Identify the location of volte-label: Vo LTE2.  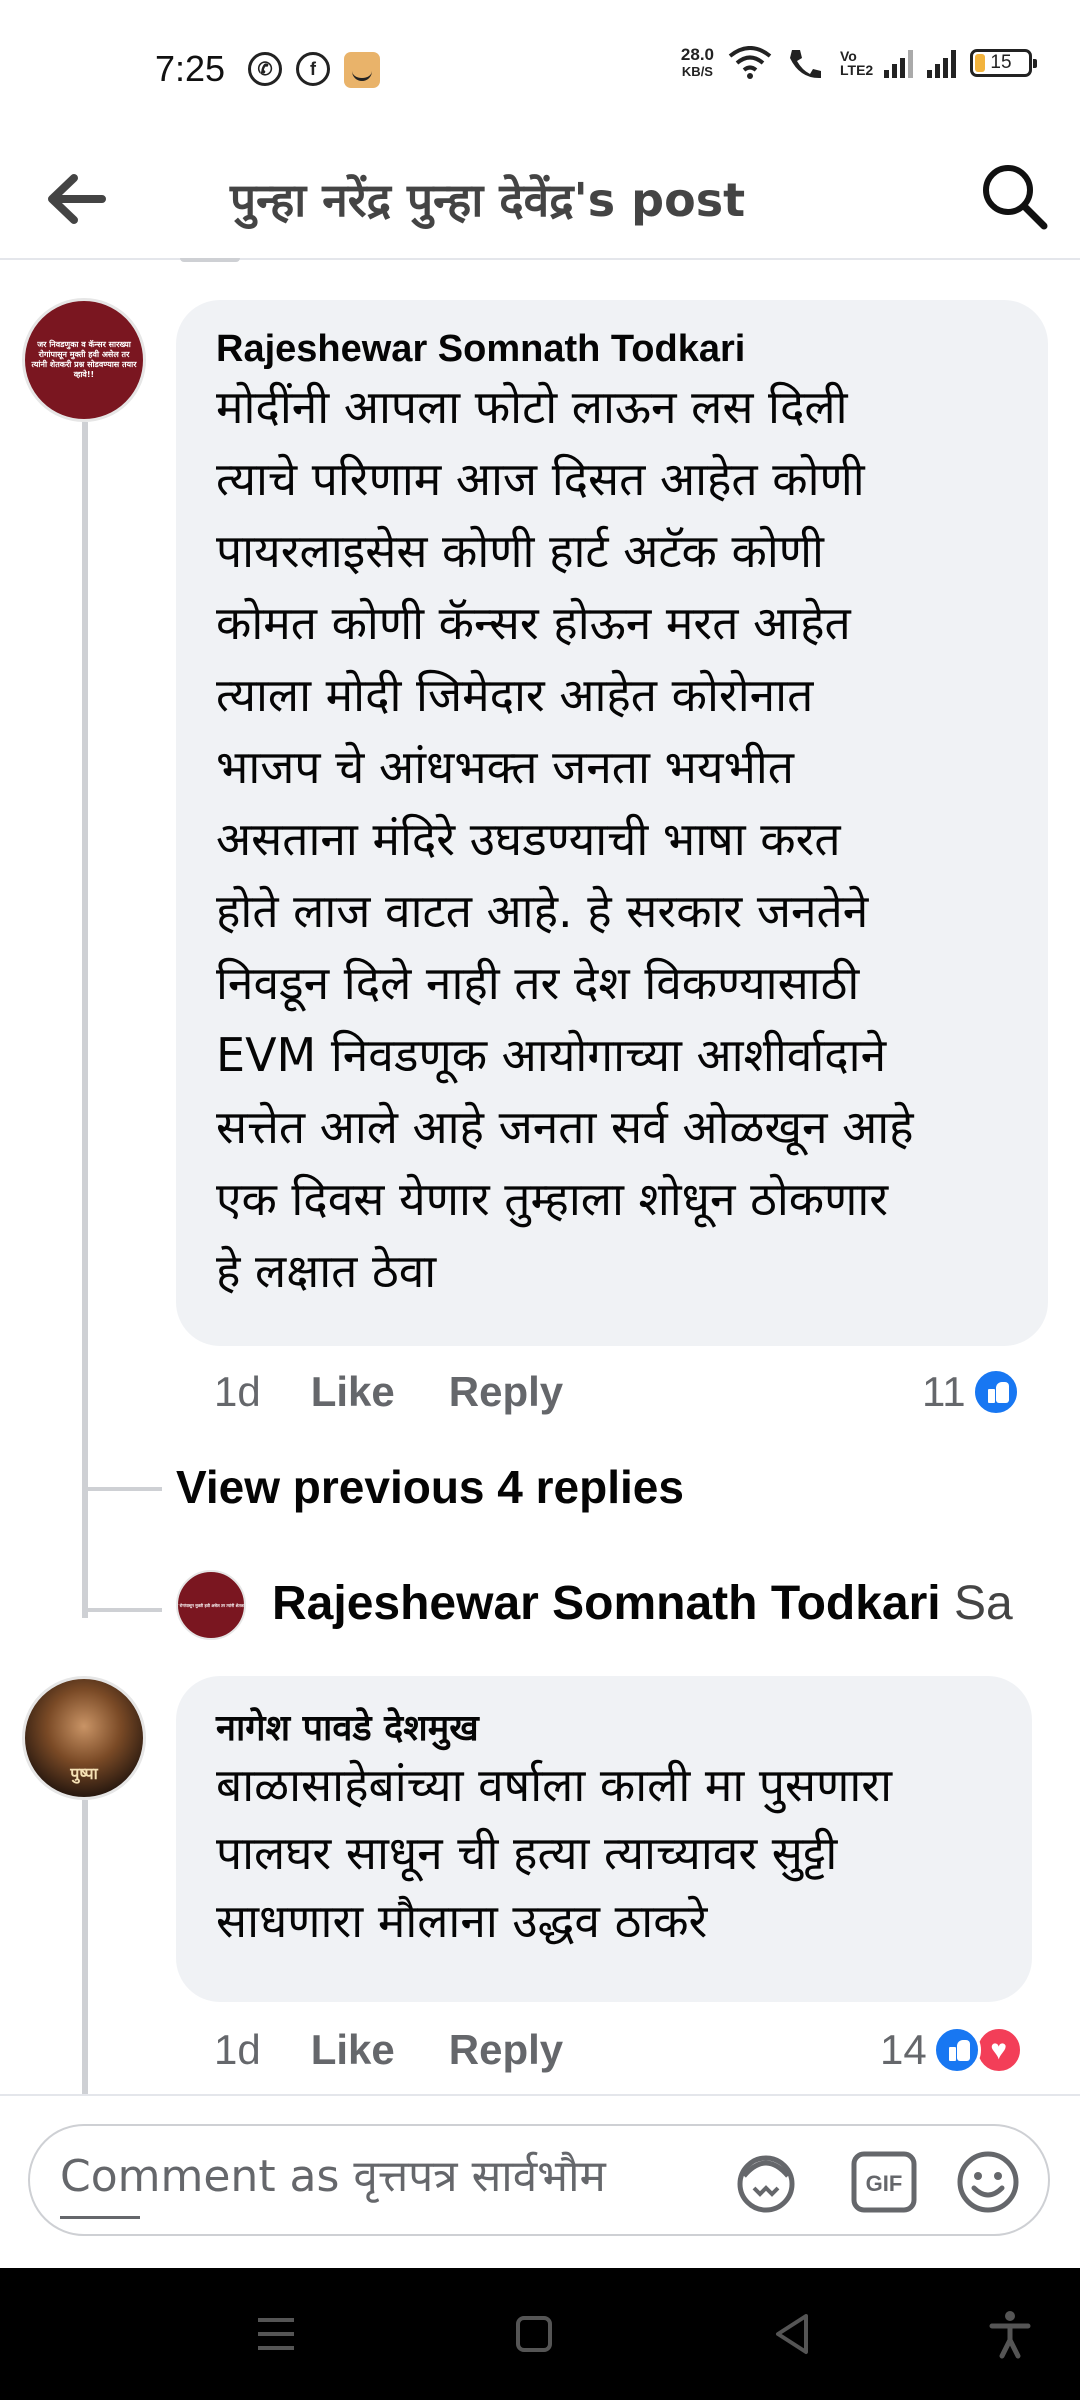
(857, 63).